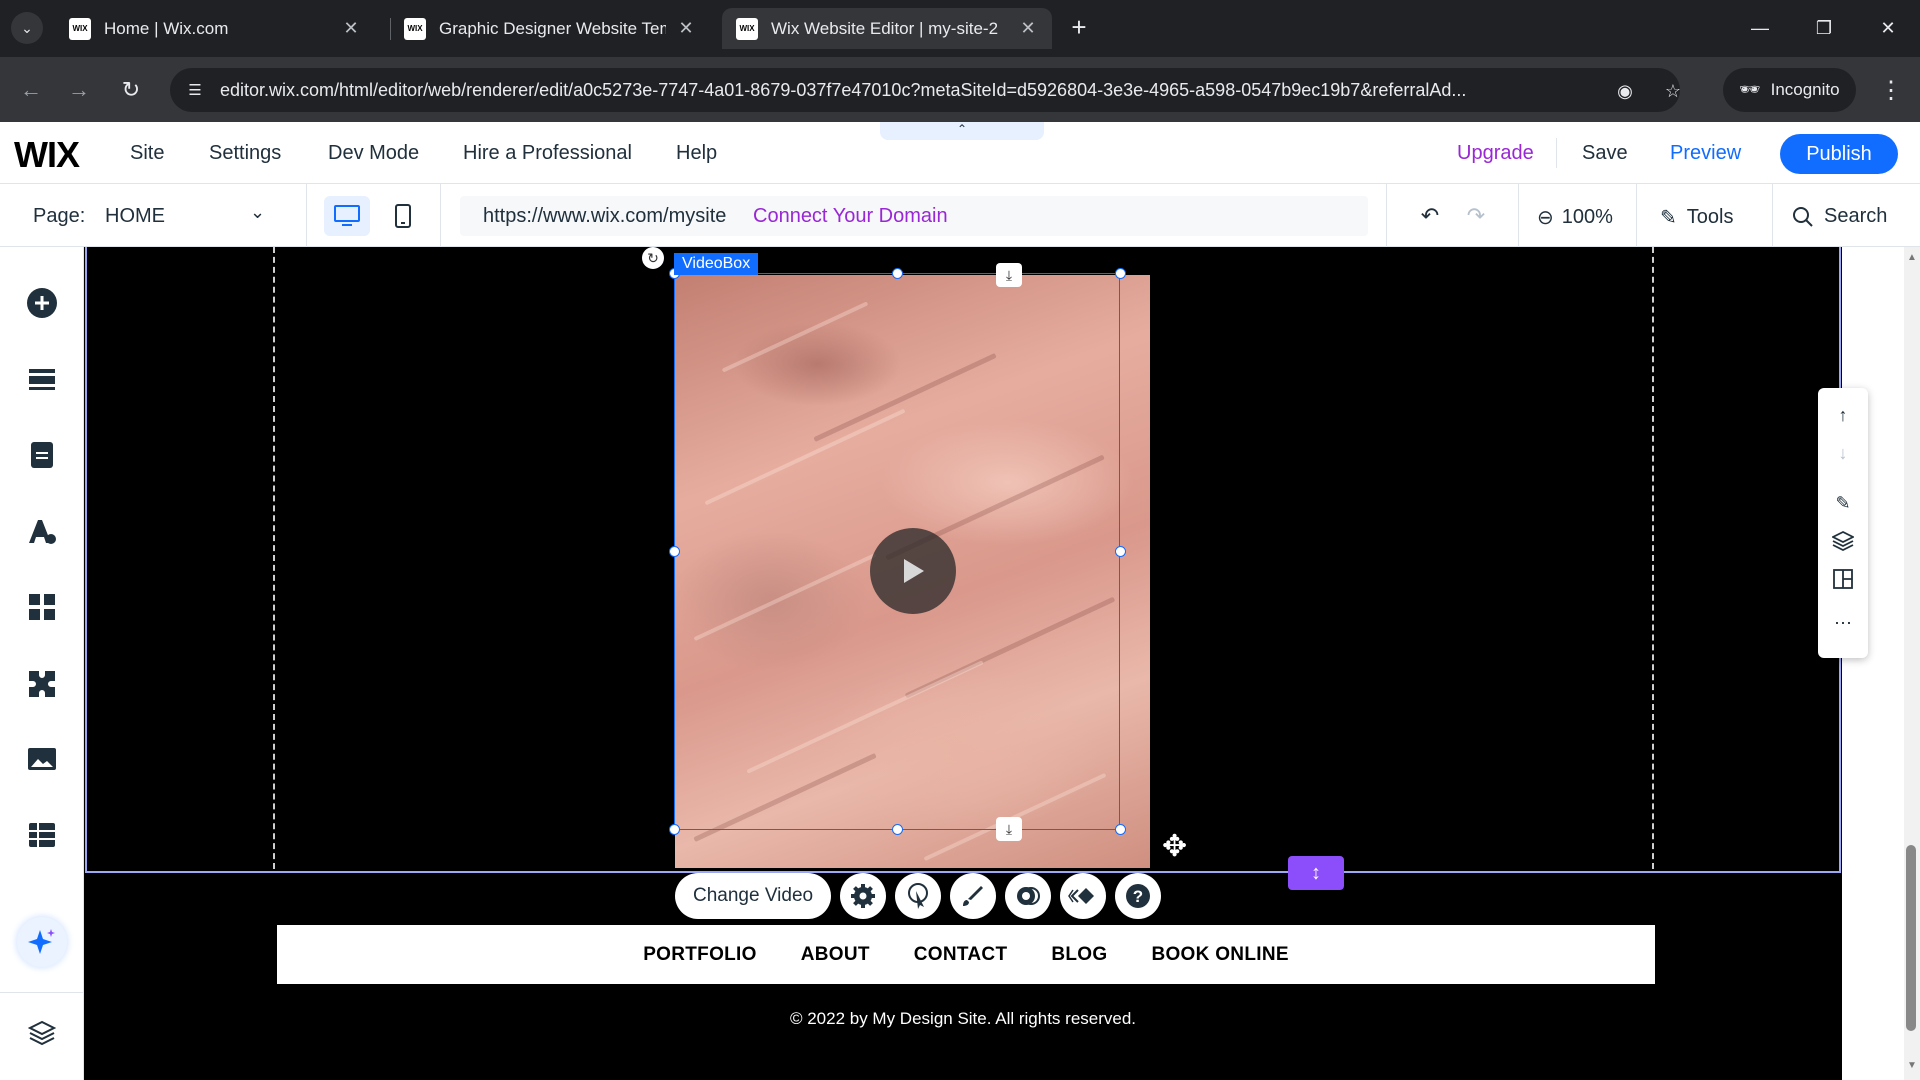 This screenshot has height=1080, width=1920. I want to click on incognito-badge: 🕶 Incognito, so click(1789, 90).